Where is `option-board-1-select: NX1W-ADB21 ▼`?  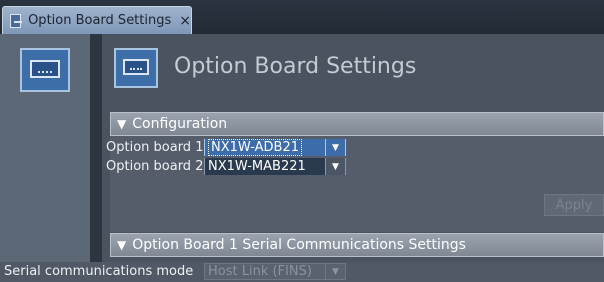 option-board-1-select: NX1W-ADB21 ▼ is located at coordinates (275, 147).